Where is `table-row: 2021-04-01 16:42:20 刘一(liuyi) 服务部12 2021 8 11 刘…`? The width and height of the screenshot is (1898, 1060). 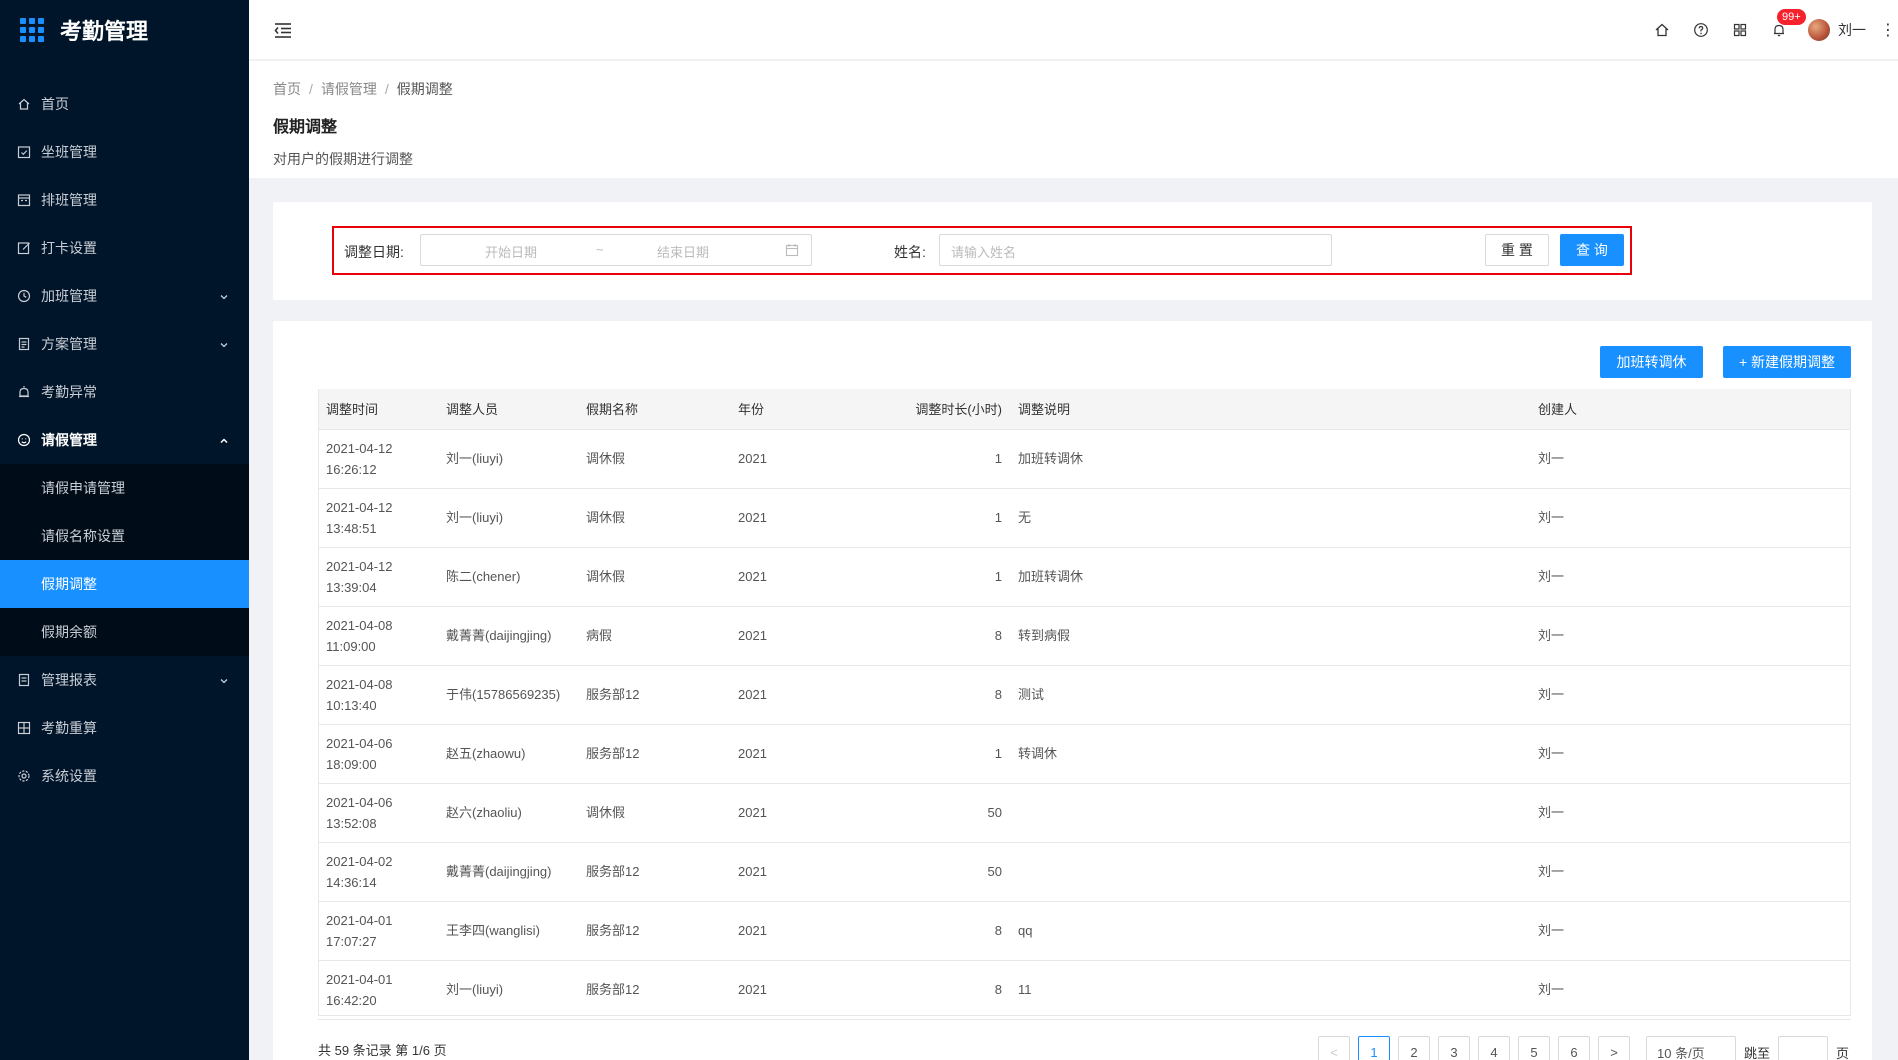 table-row: 2021-04-01 16:42:20 刘一(liuyi) 服务部12 2021 8 11 刘… is located at coordinates (1084, 990).